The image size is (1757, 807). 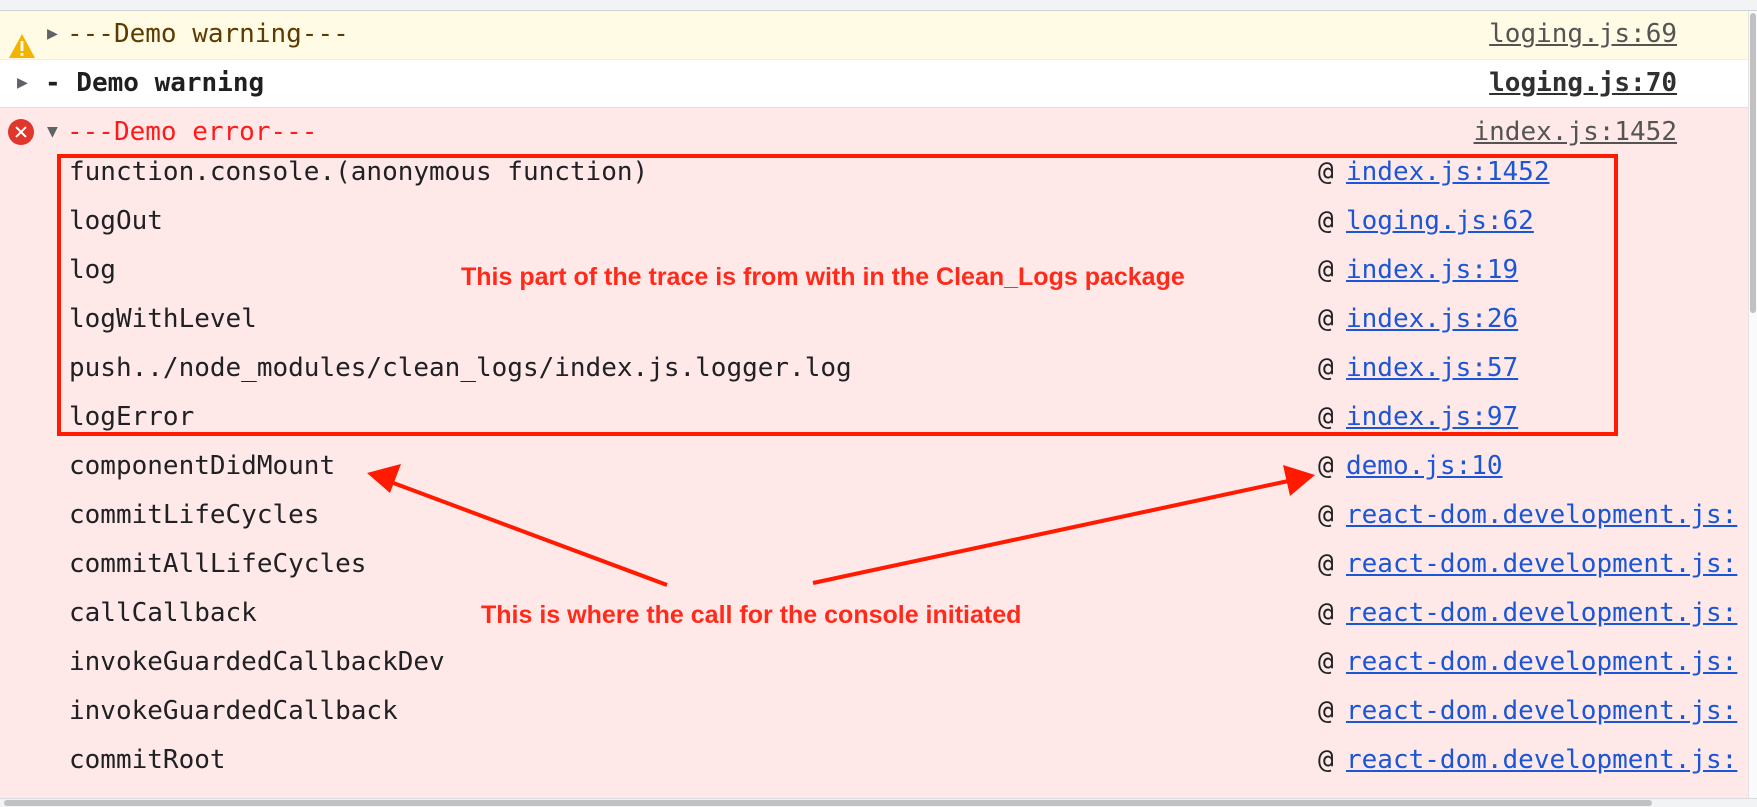 What do you see at coordinates (1053, 531) in the screenshot?
I see `arrow-right-line` at bounding box center [1053, 531].